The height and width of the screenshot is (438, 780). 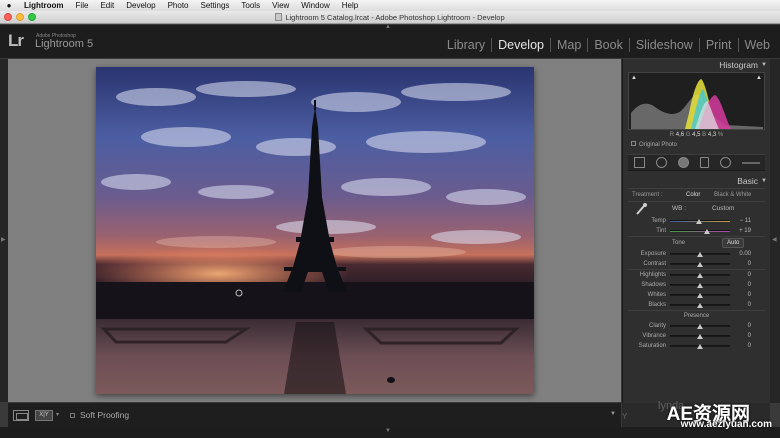 What do you see at coordinates (759, 78) in the screenshot?
I see `highlight-clipping-icon: ▲` at bounding box center [759, 78].